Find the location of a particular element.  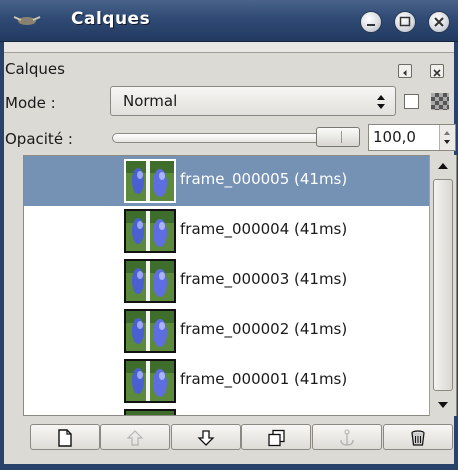

window-title: Calques is located at coordinates (111, 19).